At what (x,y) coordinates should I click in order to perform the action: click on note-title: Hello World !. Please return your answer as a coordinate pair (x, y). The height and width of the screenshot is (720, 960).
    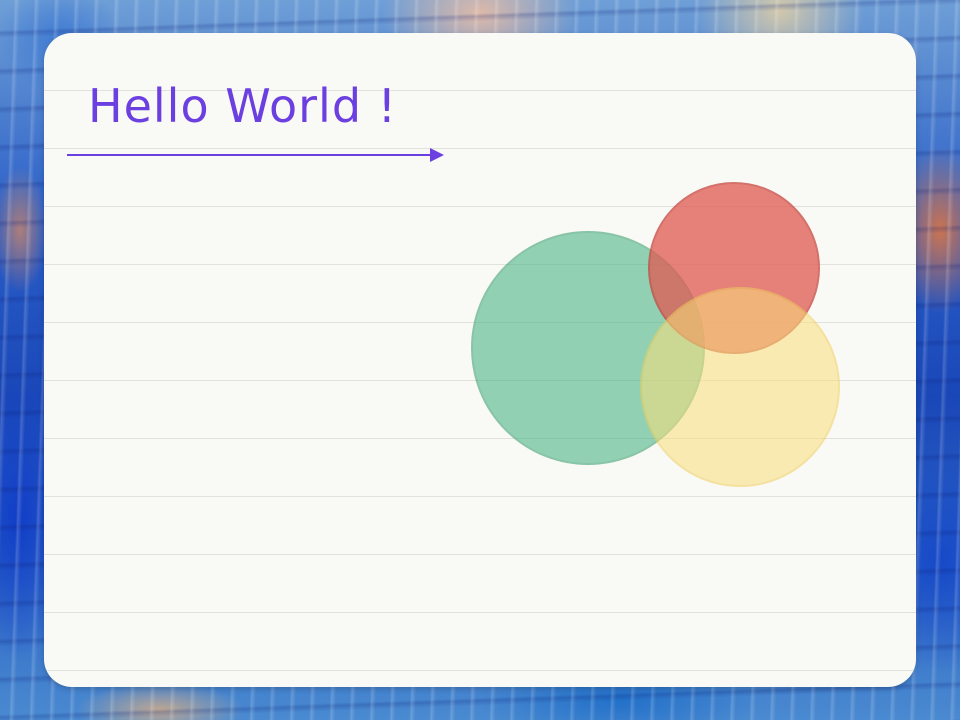
    Looking at the image, I should click on (243, 106).